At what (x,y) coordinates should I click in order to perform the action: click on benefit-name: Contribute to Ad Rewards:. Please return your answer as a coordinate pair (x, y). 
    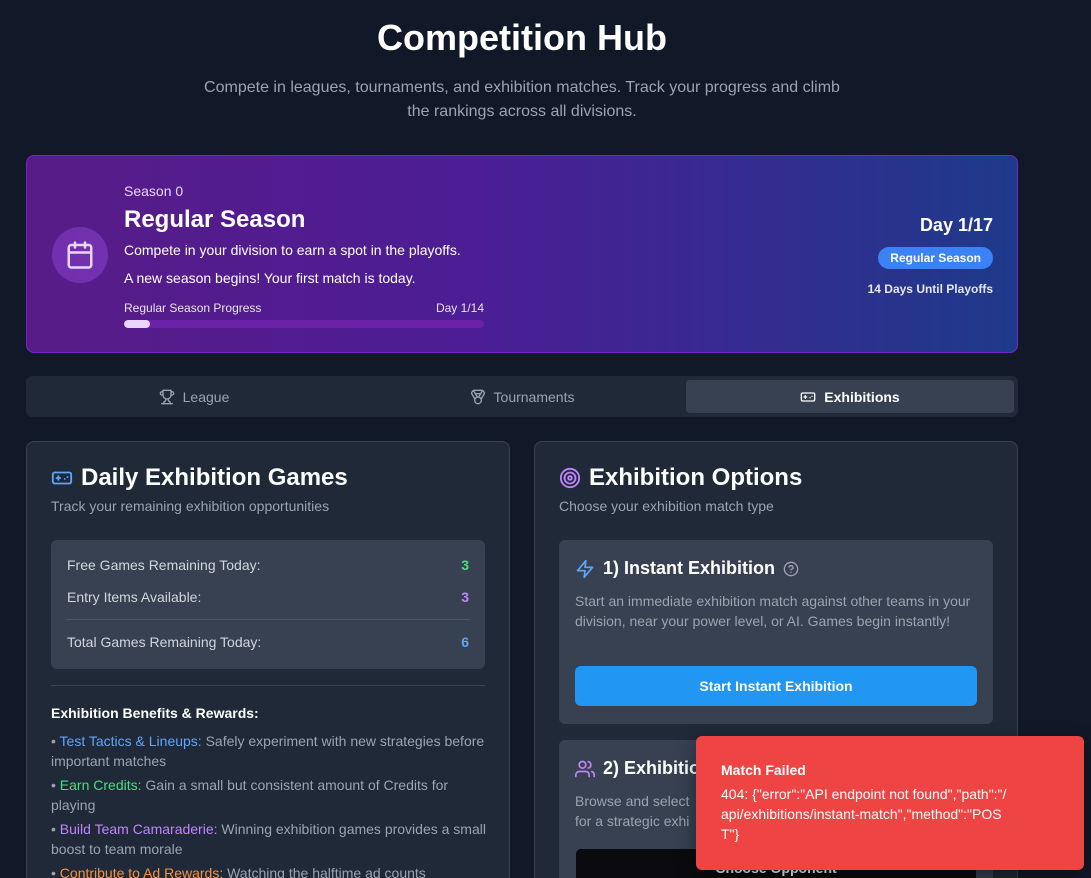
    Looking at the image, I should click on (141, 871).